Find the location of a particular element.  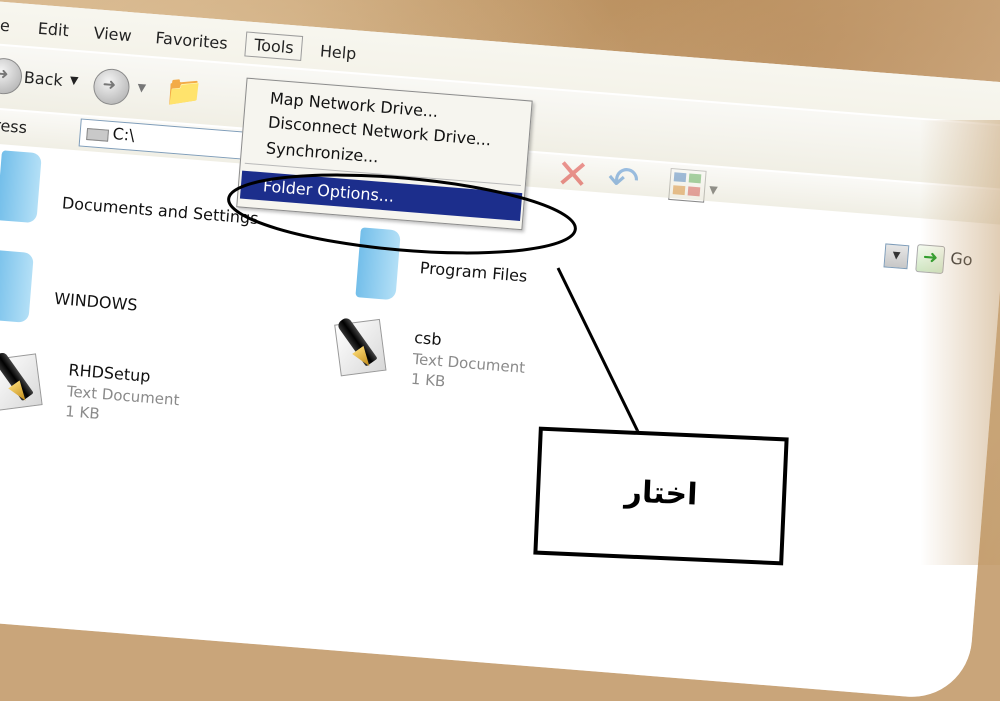

callout-text: اختار is located at coordinates (661, 493).